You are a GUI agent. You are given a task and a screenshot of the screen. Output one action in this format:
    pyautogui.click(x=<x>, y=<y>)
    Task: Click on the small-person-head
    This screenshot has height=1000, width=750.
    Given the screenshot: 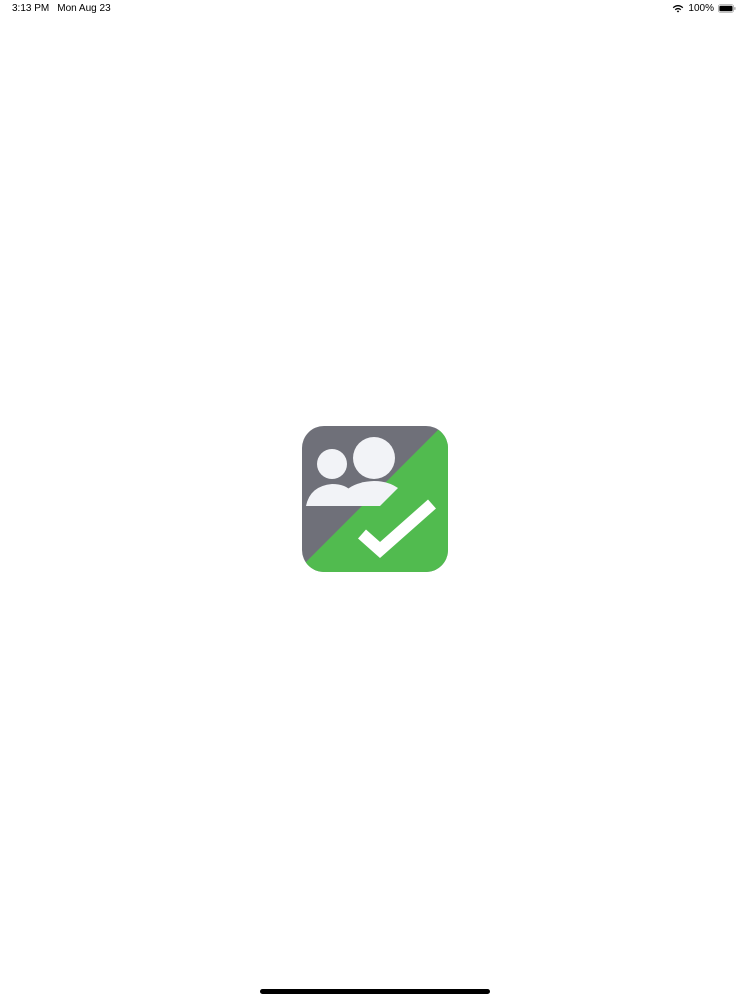 What is the action you would take?
    pyautogui.click(x=332, y=464)
    